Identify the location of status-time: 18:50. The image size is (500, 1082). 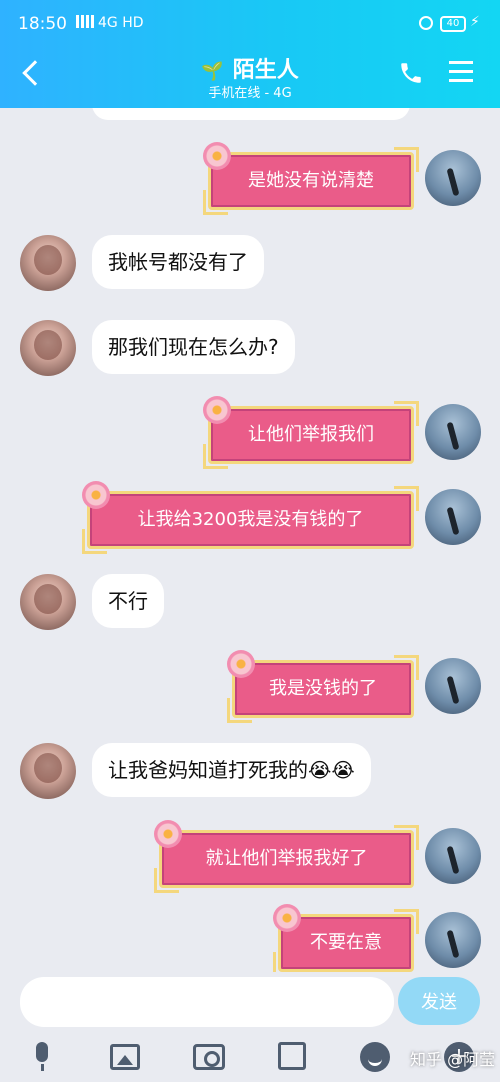
(42, 24).